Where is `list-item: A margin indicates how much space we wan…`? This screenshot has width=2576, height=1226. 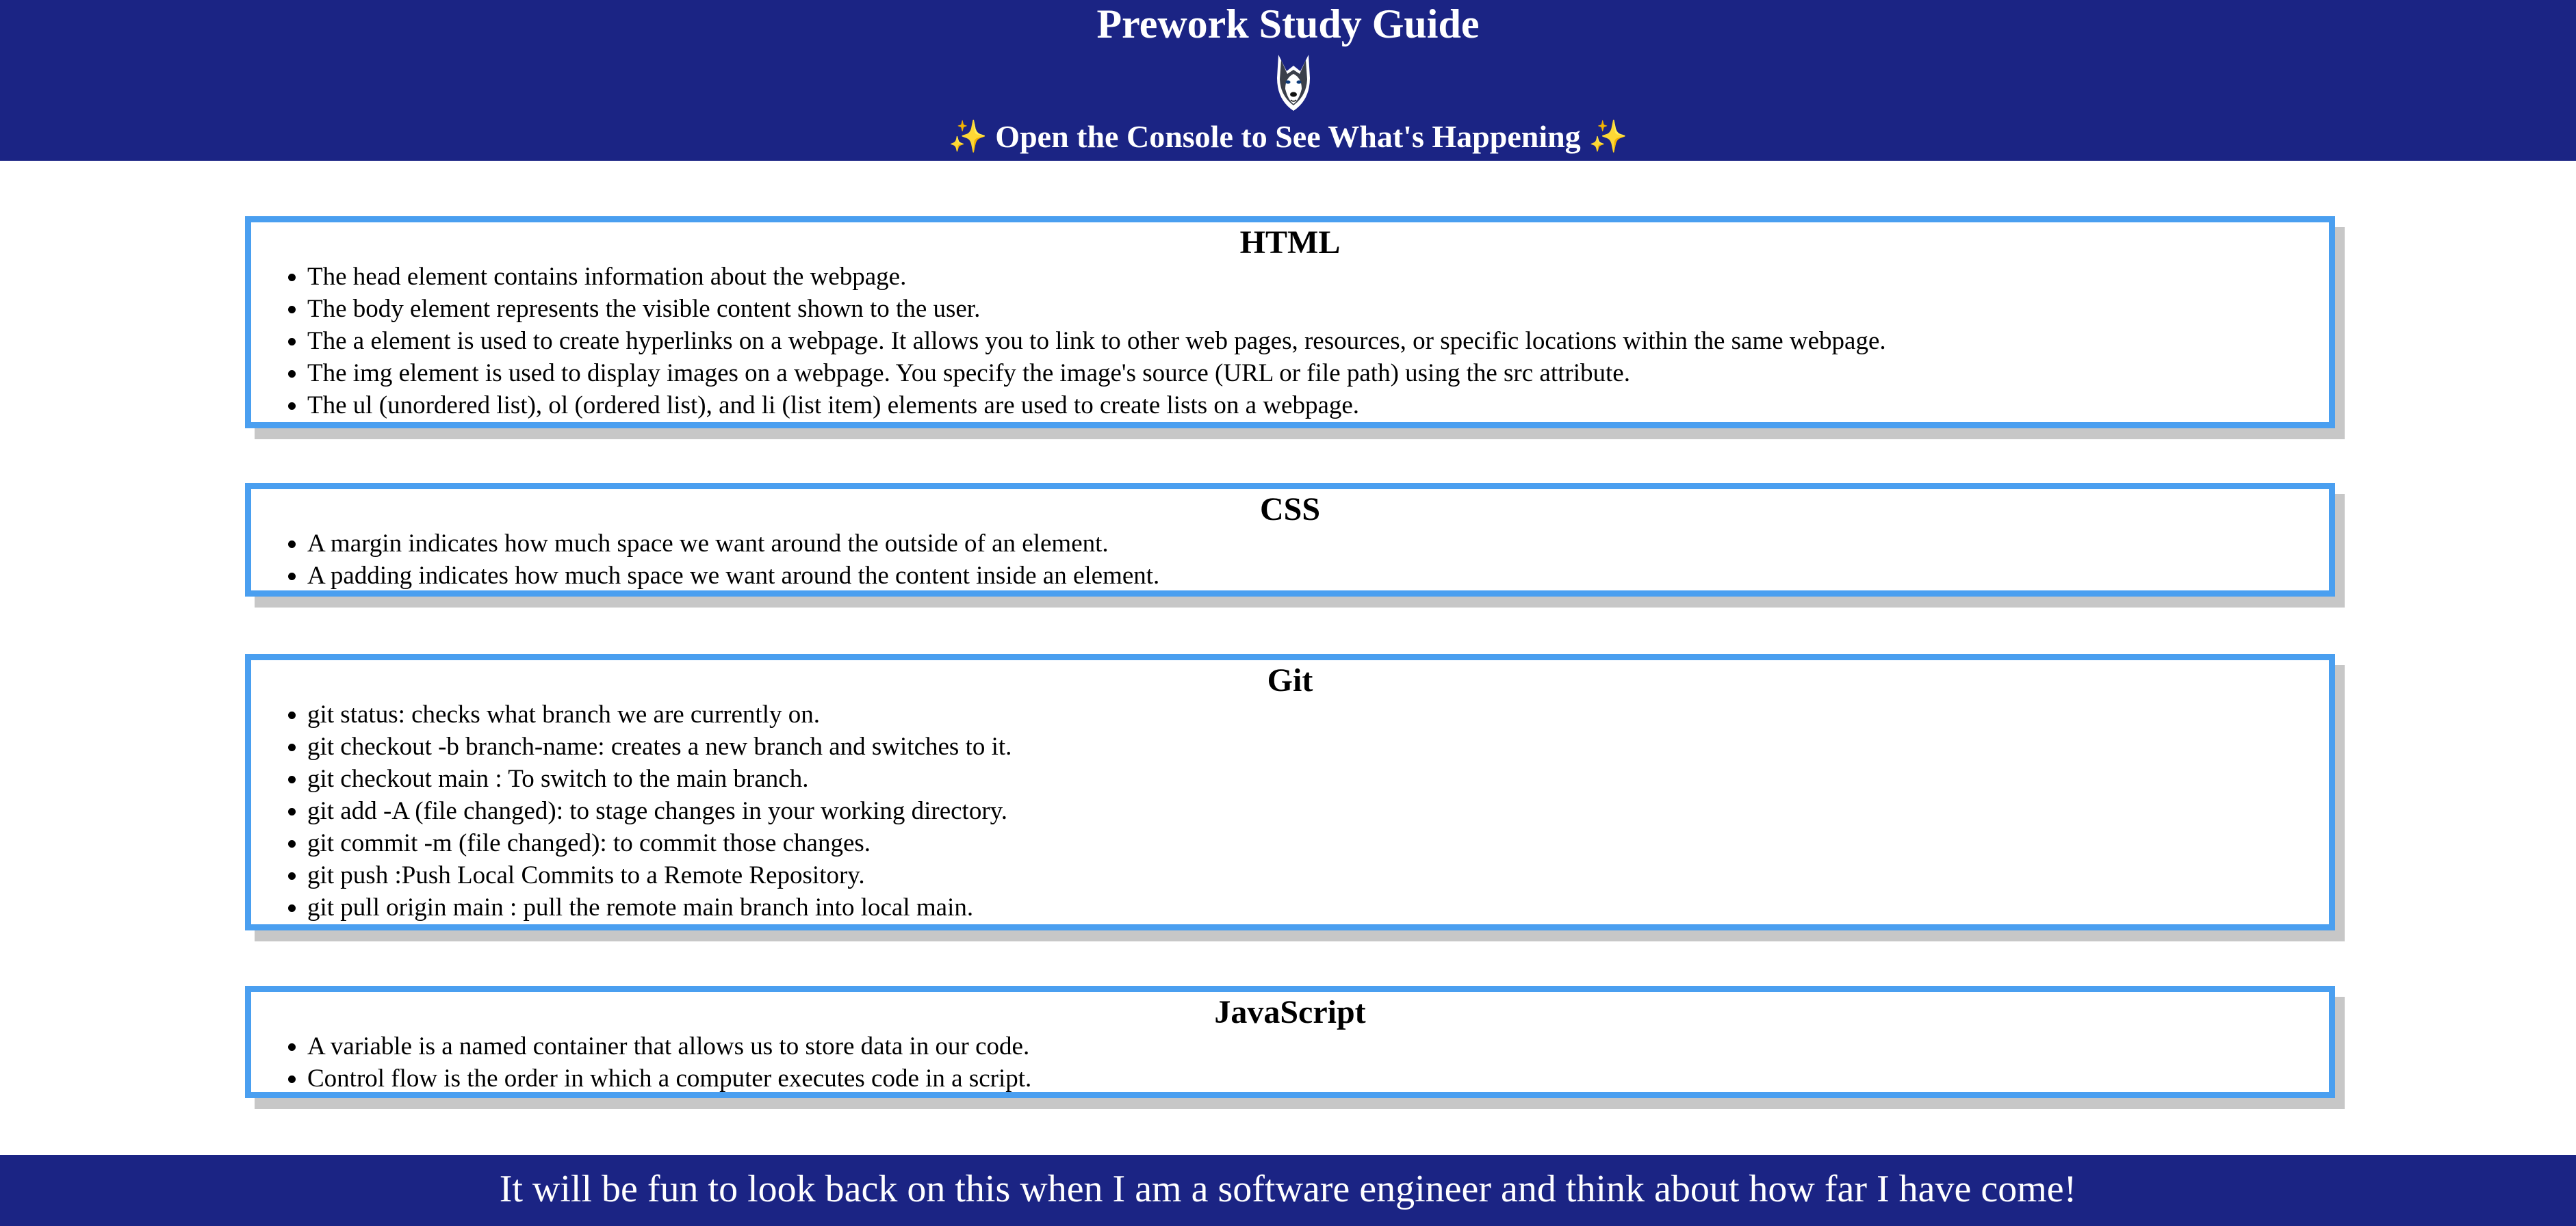
list-item: A margin indicates how much space we wan… is located at coordinates (1318, 543).